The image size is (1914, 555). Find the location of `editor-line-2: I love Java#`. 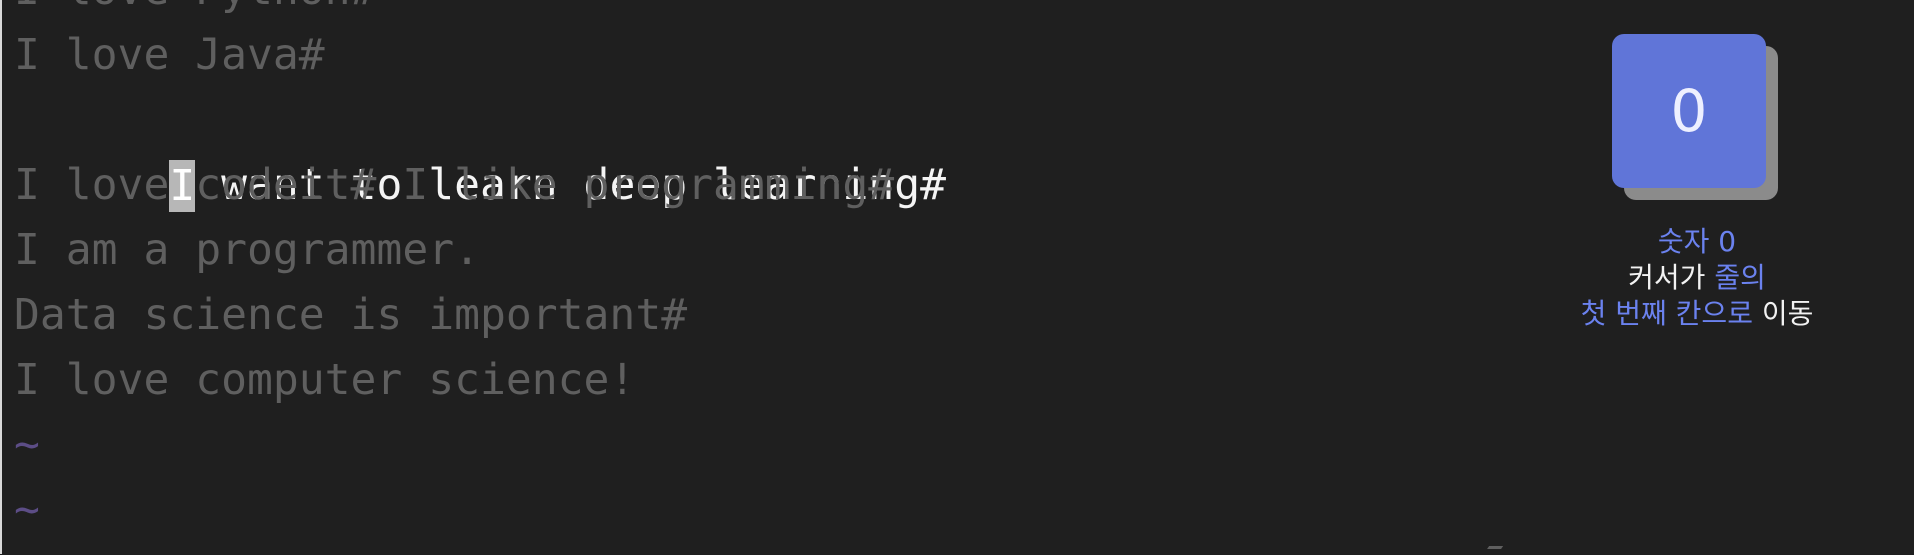

editor-line-2: I love Java# is located at coordinates (764, 55).